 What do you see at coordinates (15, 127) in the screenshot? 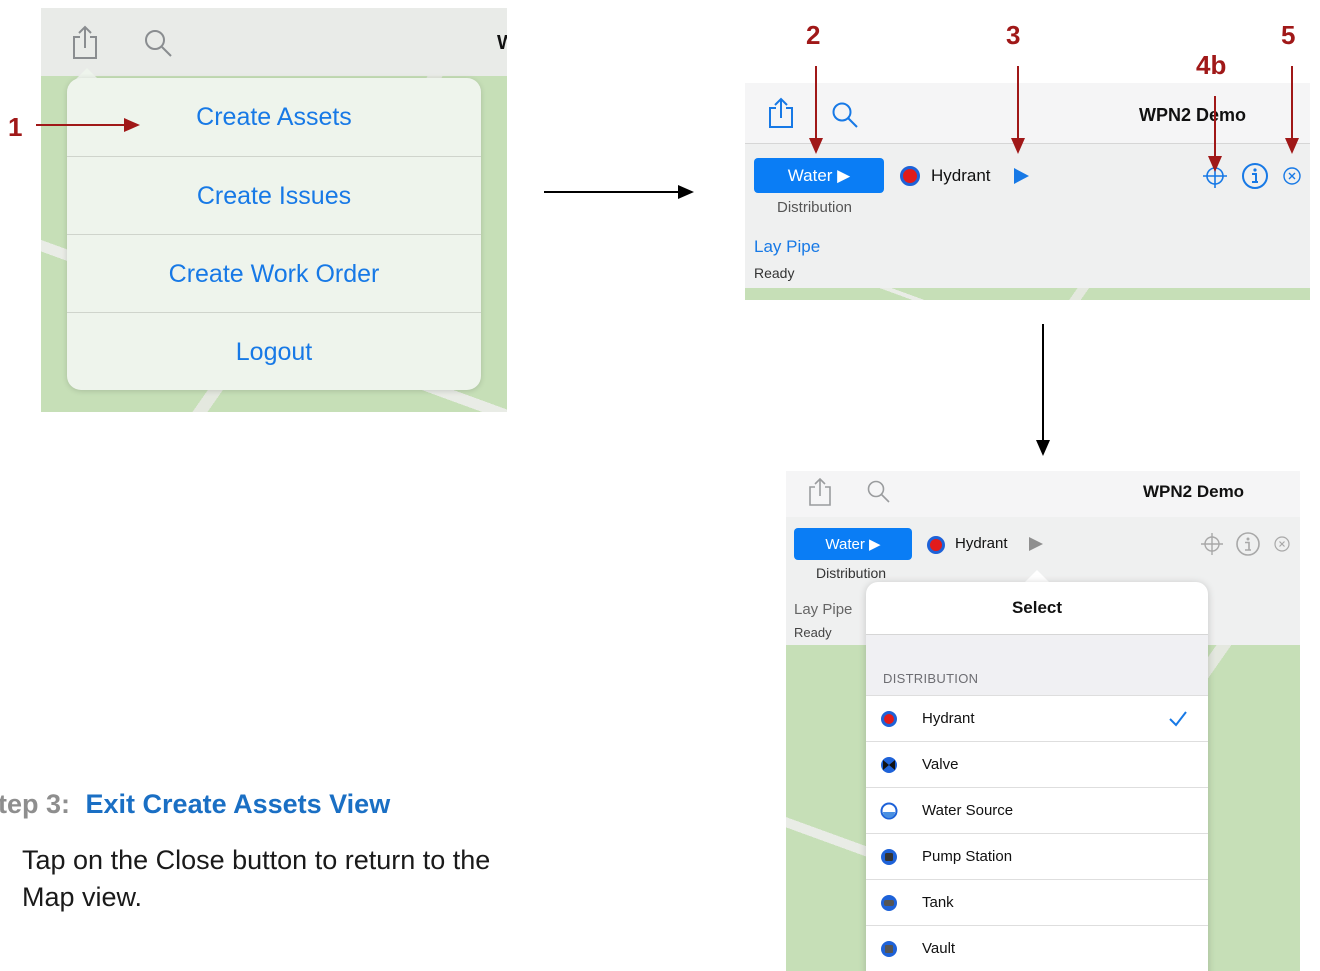
I see `annotation-1: 1` at bounding box center [15, 127].